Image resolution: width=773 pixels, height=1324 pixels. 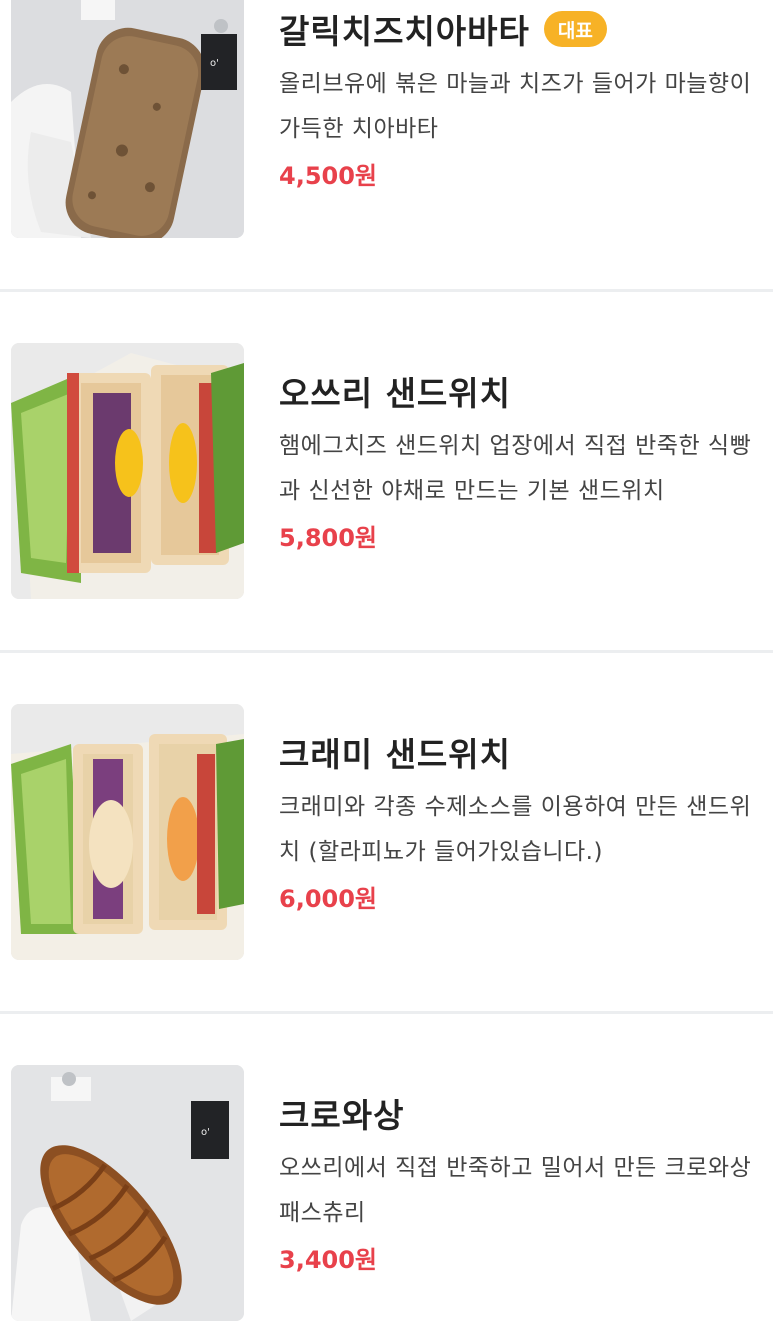 What do you see at coordinates (342, 1115) in the screenshot?
I see `menu-item-name: 크로와상` at bounding box center [342, 1115].